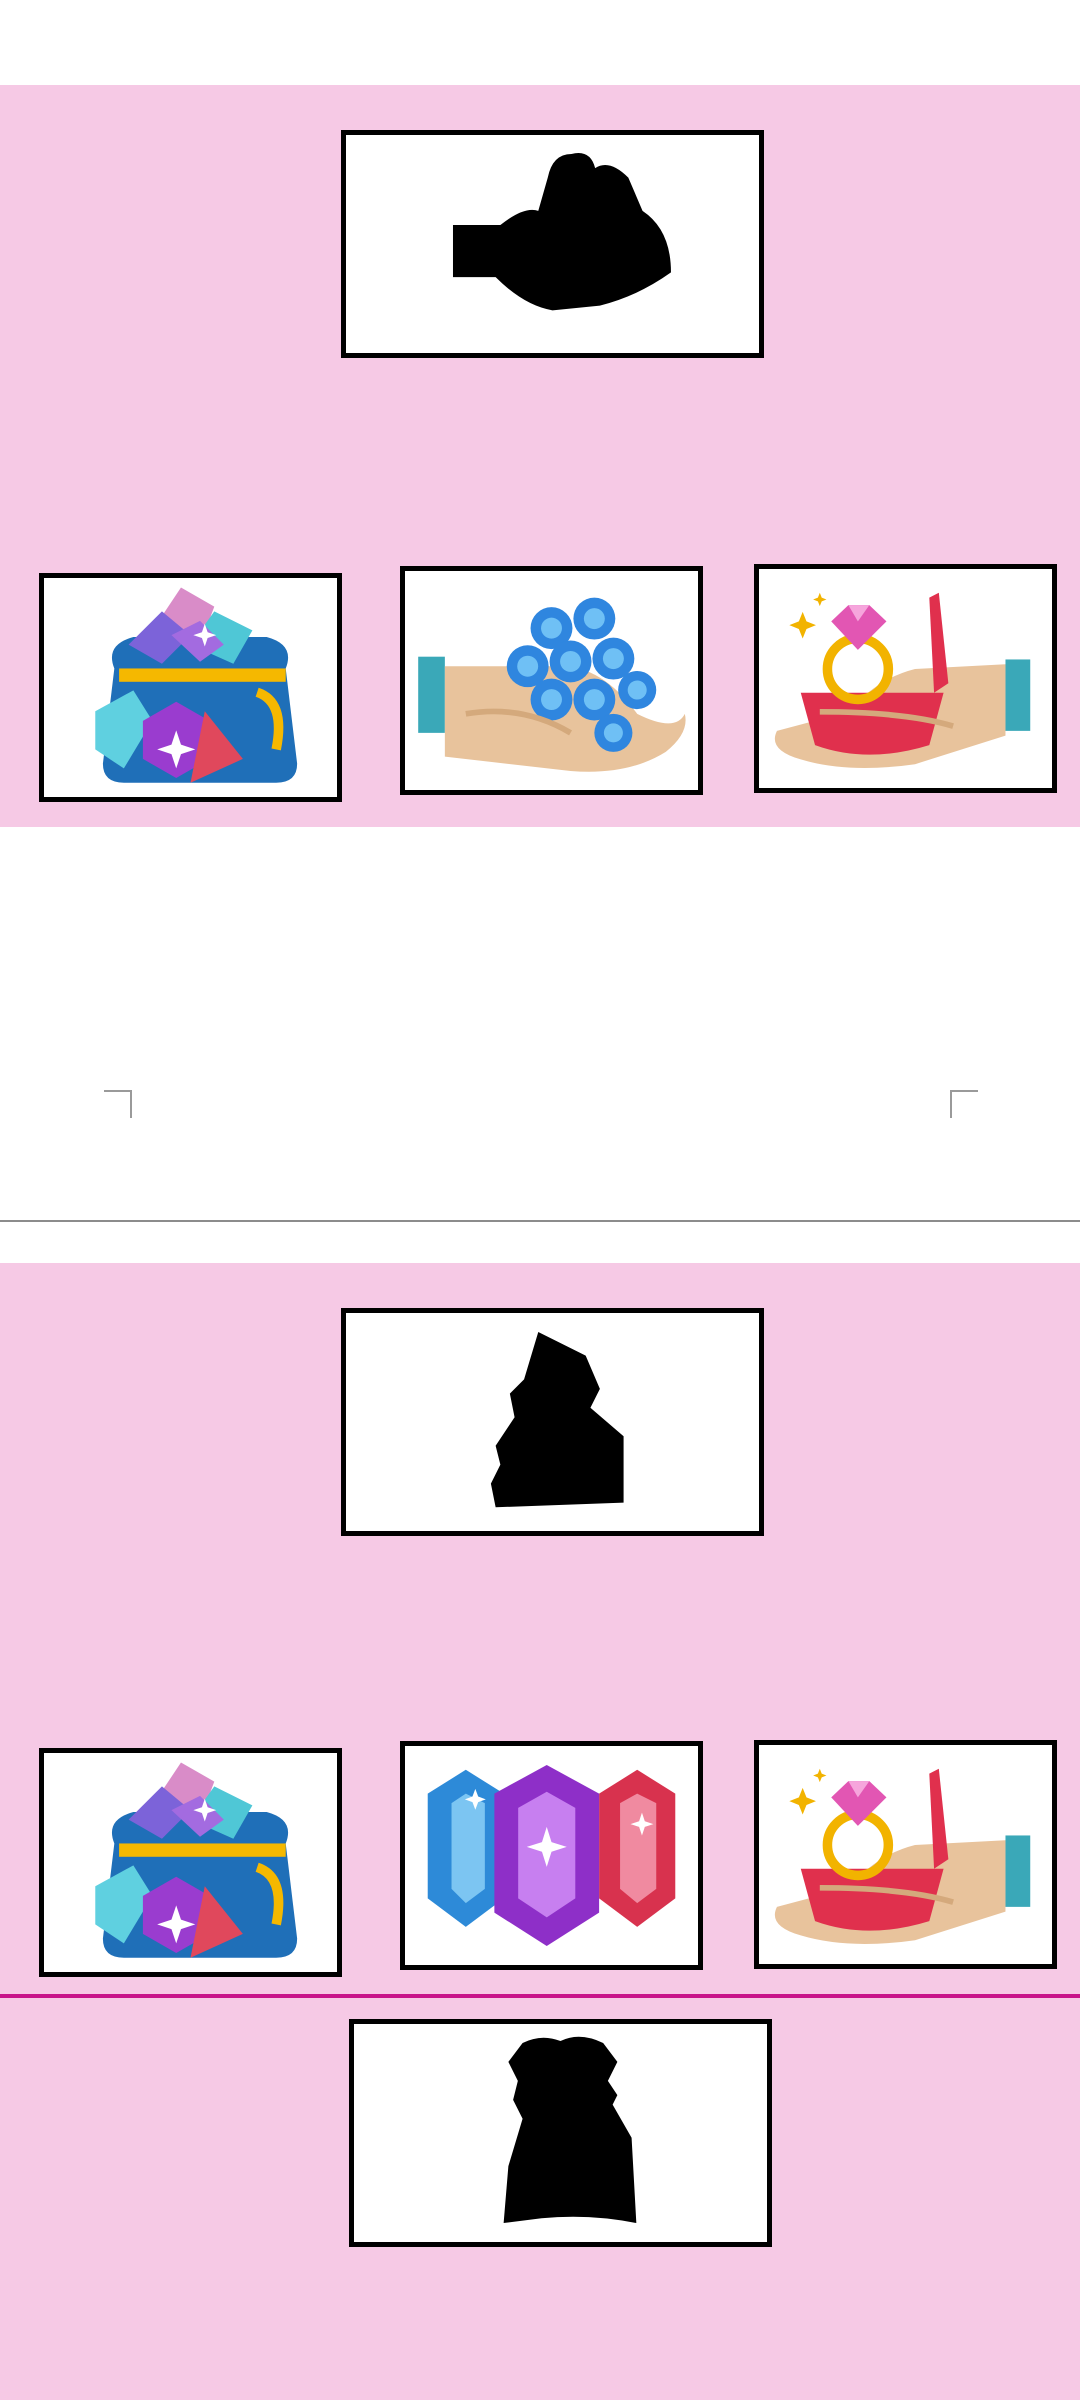 The image size is (1080, 2400). Describe the element at coordinates (118, 1104) in the screenshot. I see `corner-mark-left` at that location.